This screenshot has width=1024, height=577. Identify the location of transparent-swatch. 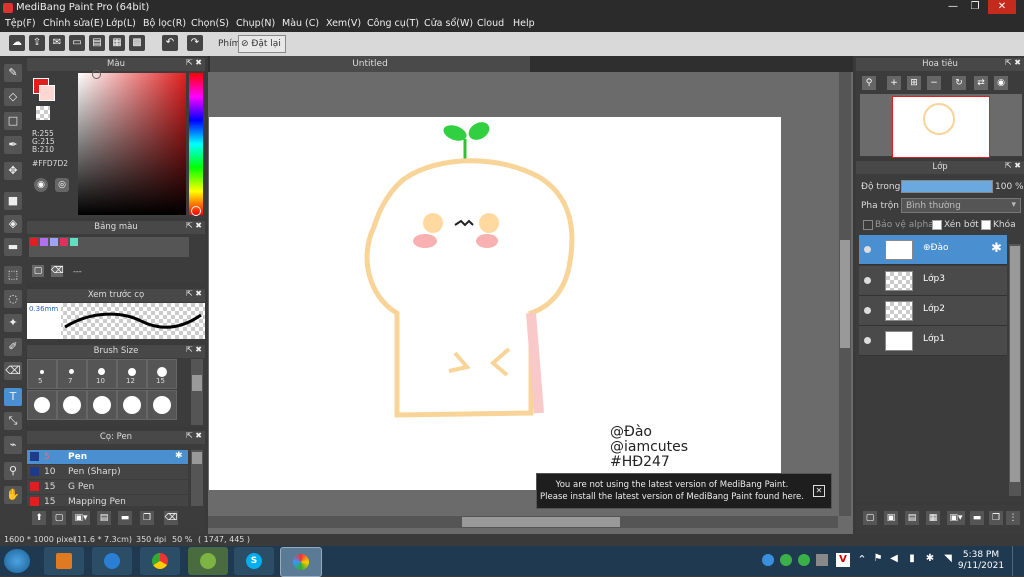
(43, 113).